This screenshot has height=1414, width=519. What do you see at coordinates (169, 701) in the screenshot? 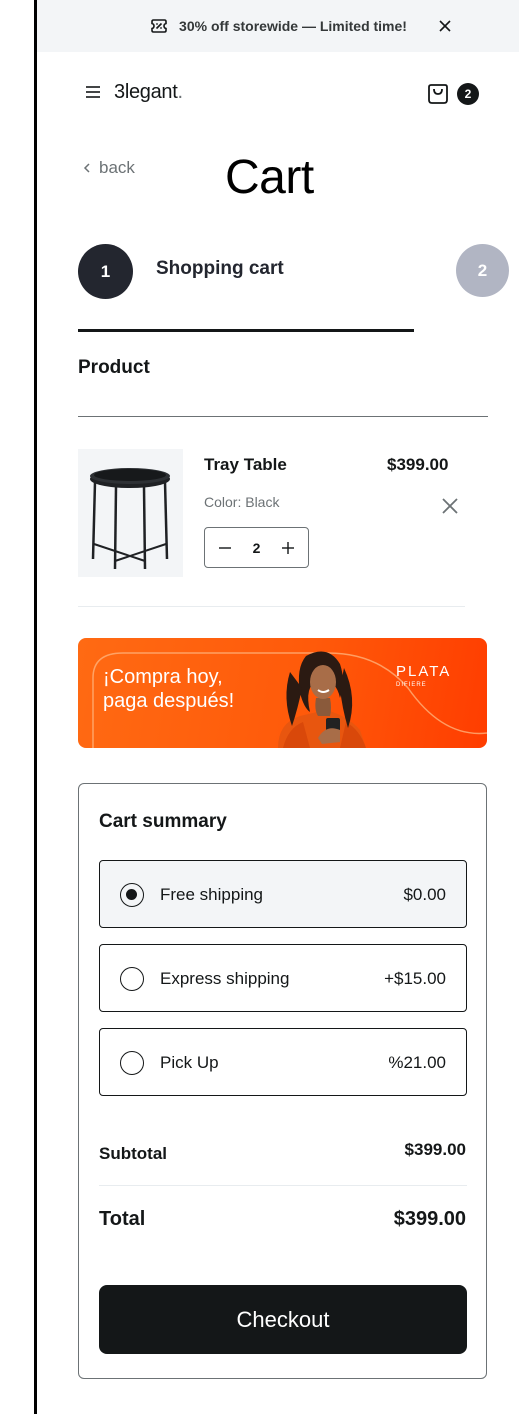
I see `banner-line-2: paga después!` at bounding box center [169, 701].